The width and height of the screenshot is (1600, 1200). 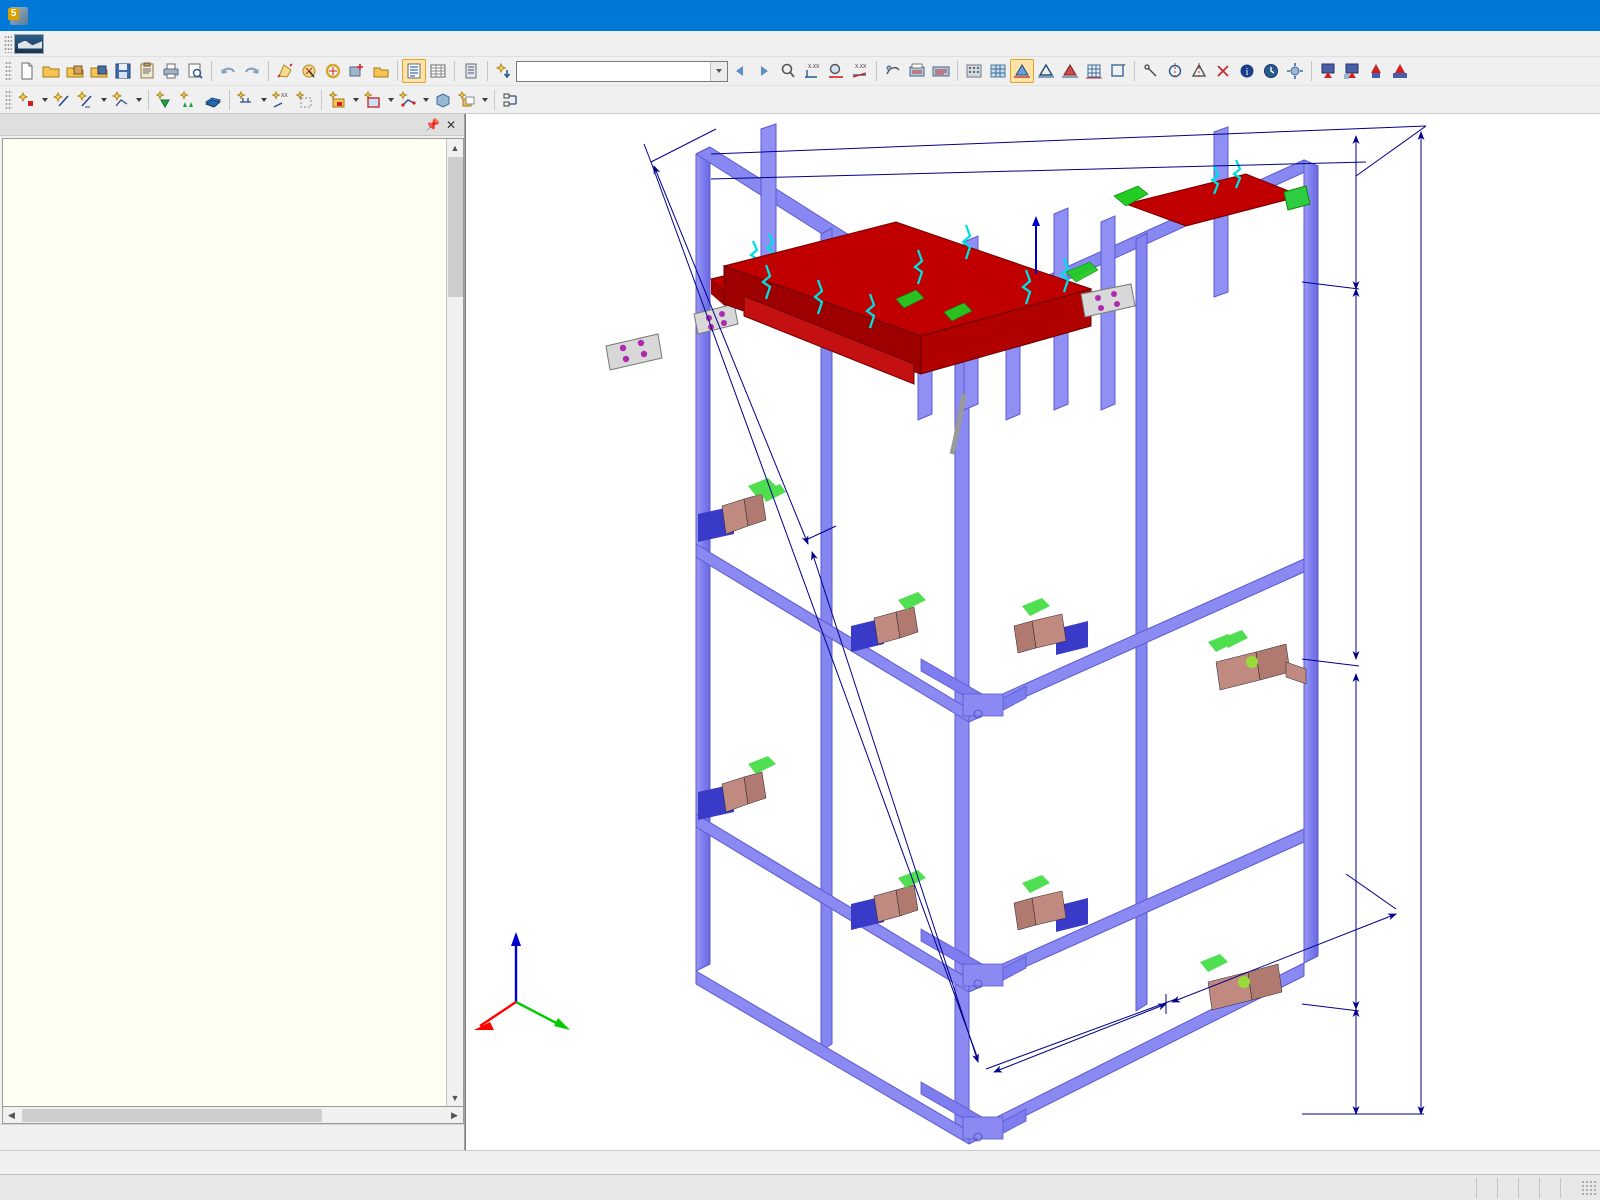 What do you see at coordinates (62, 100) in the screenshot?
I see `new-line-icon` at bounding box center [62, 100].